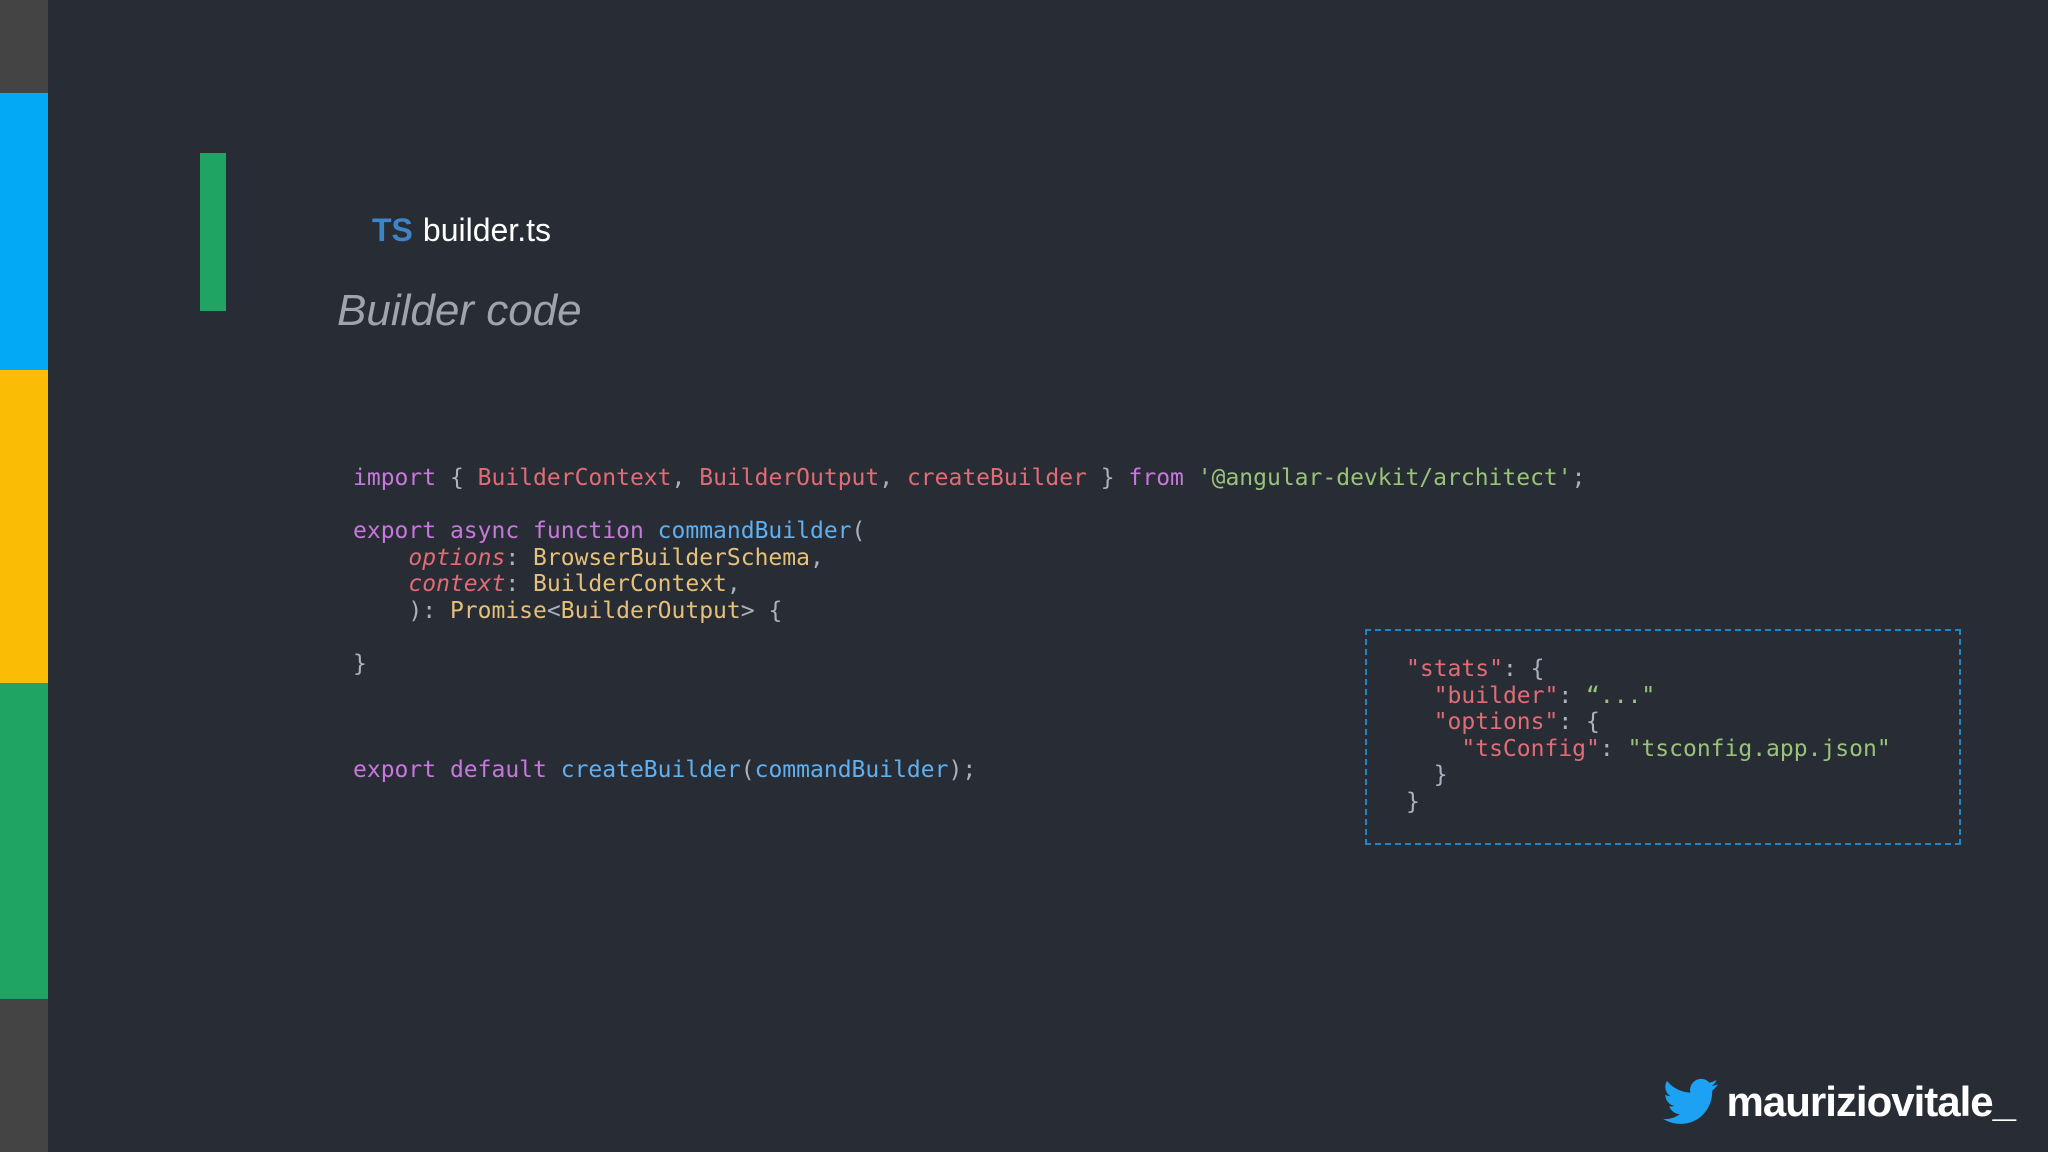 The image size is (2048, 1152). Describe the element at coordinates (1544, 695) in the screenshot. I see `json-line-builder: "builder": “..."` at that location.